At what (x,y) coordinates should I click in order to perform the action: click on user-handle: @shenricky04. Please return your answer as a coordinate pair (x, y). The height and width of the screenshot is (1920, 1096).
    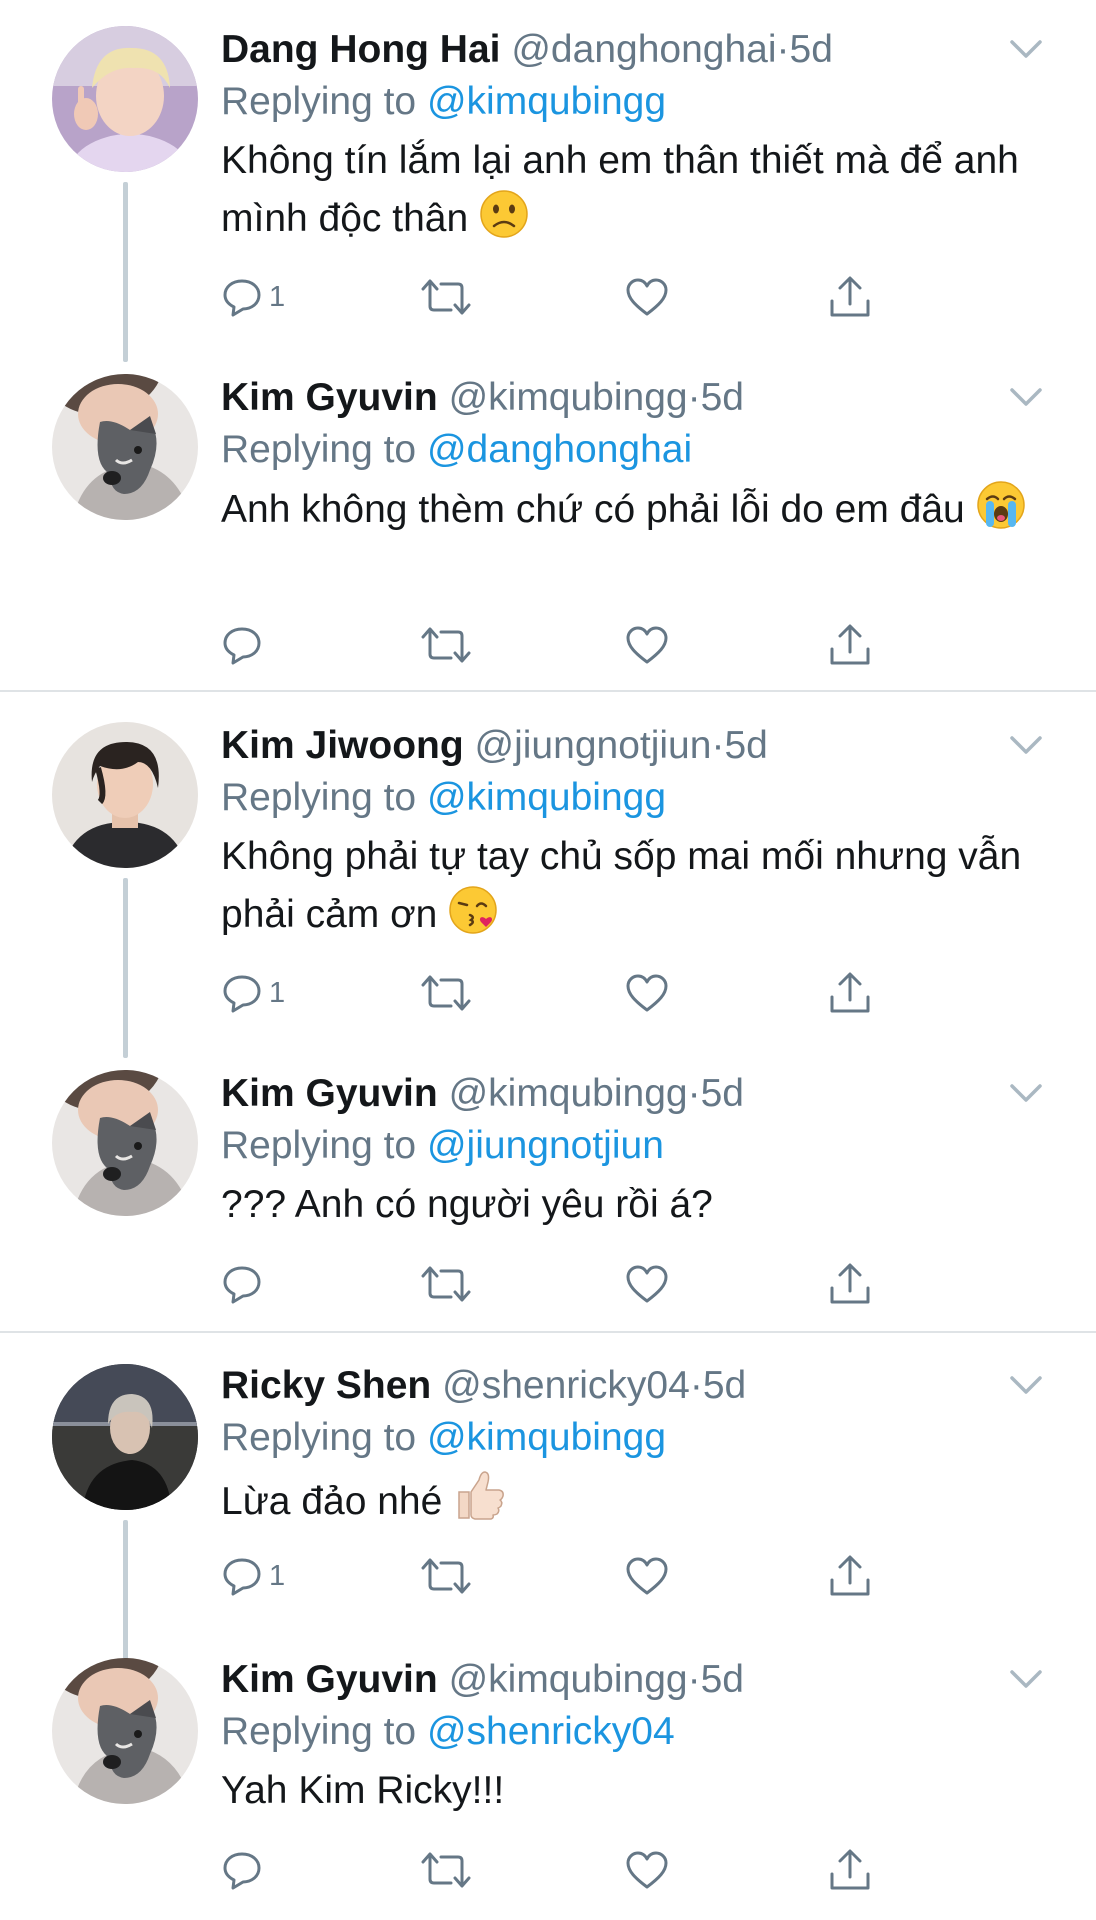
    Looking at the image, I should click on (566, 1385).